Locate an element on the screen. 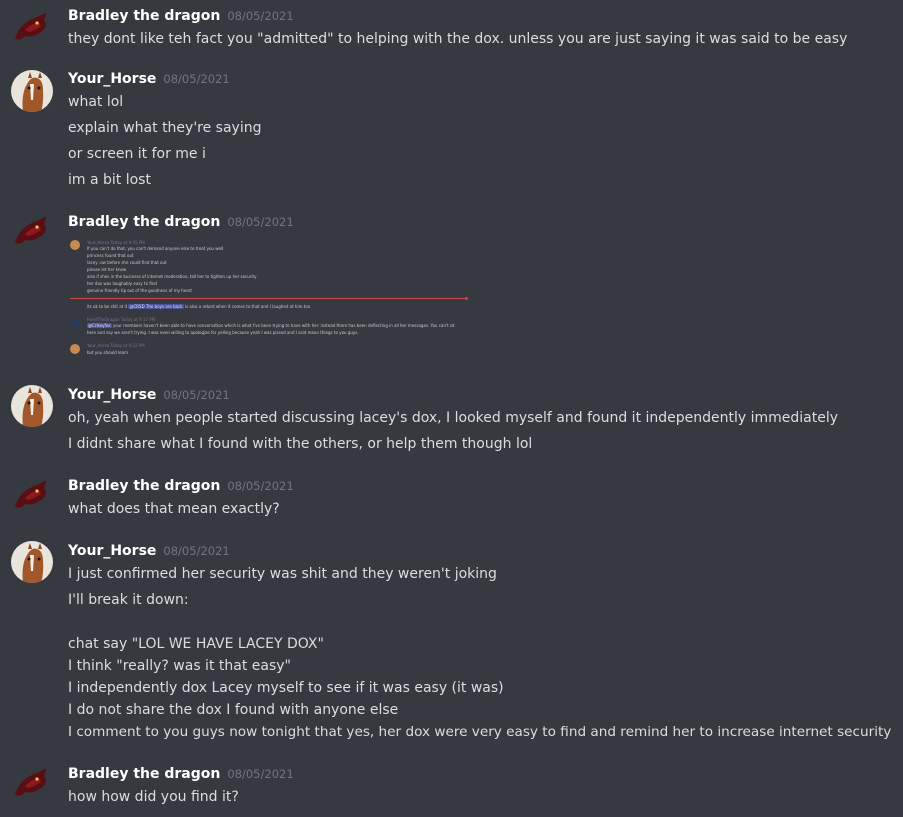  message-text: I'll break it down: is located at coordinates (128, 600).